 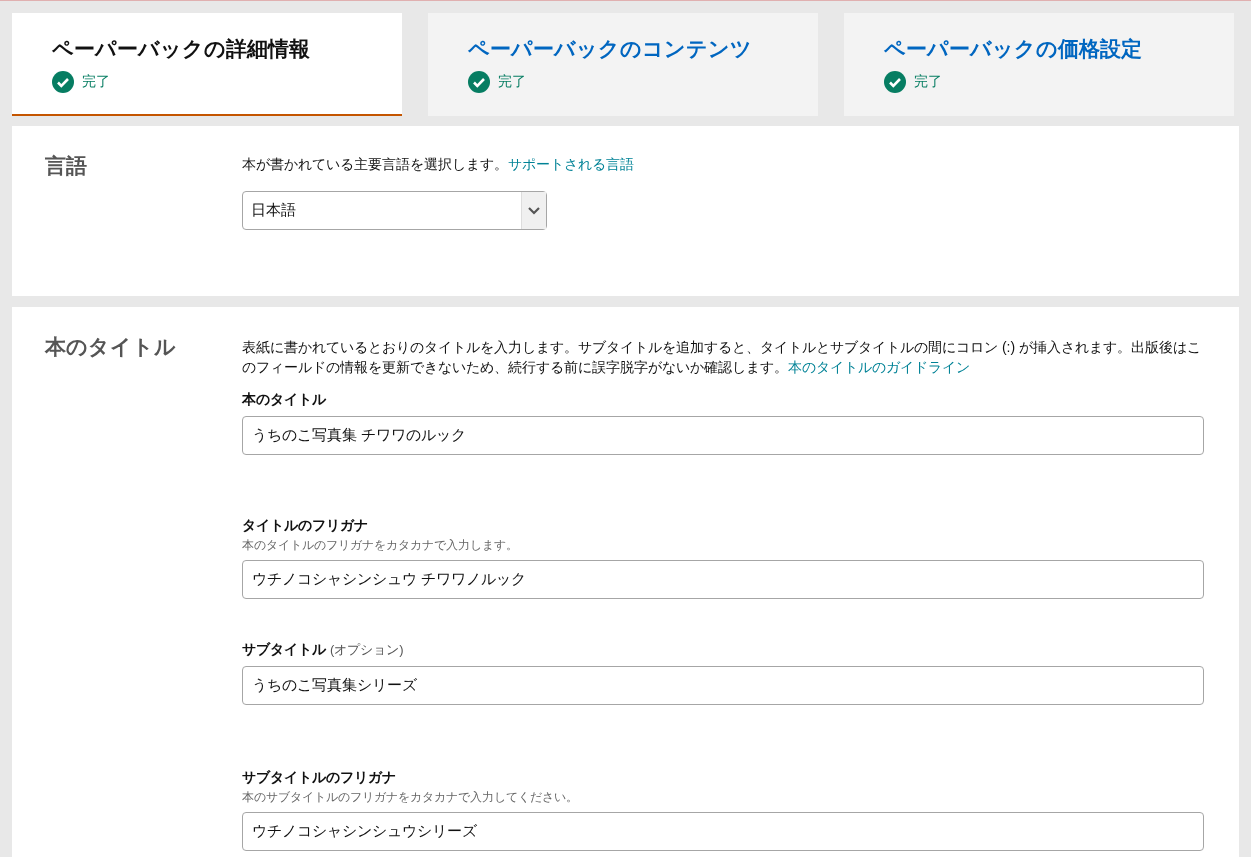 I want to click on description-text: 本が書かれている主要言語を選択します。サポートされる言語, so click(x=438, y=164).